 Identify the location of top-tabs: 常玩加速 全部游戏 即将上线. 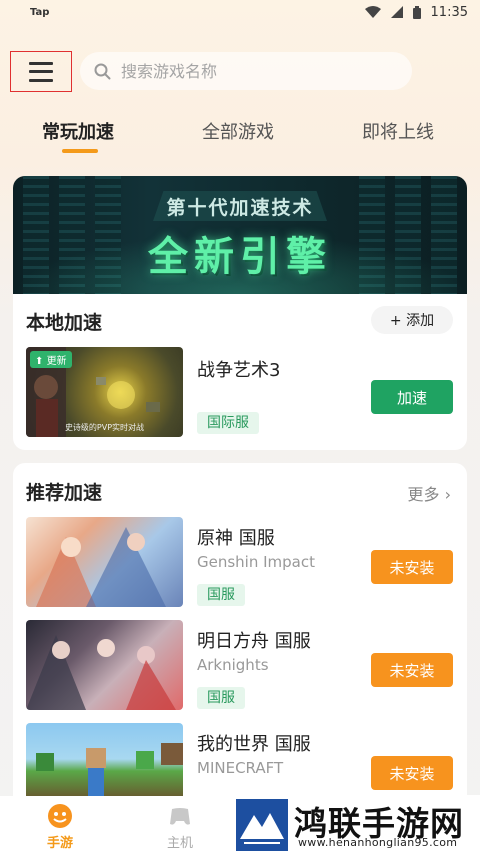
(240, 138).